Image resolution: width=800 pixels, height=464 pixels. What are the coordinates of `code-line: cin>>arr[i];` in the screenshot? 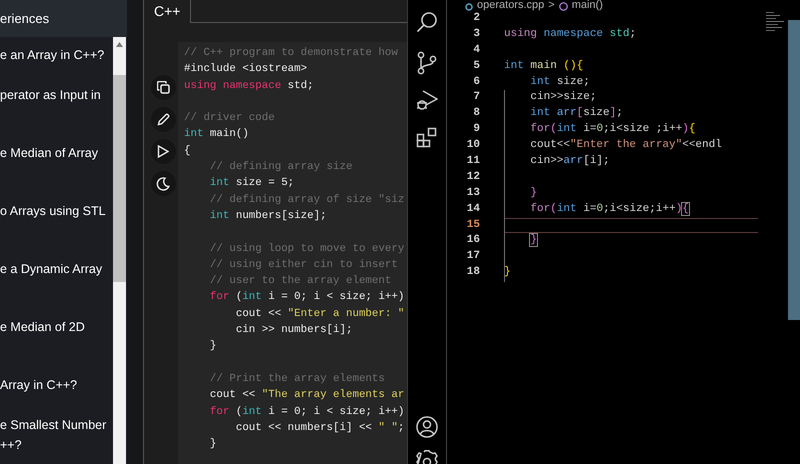 It's located at (569, 161).